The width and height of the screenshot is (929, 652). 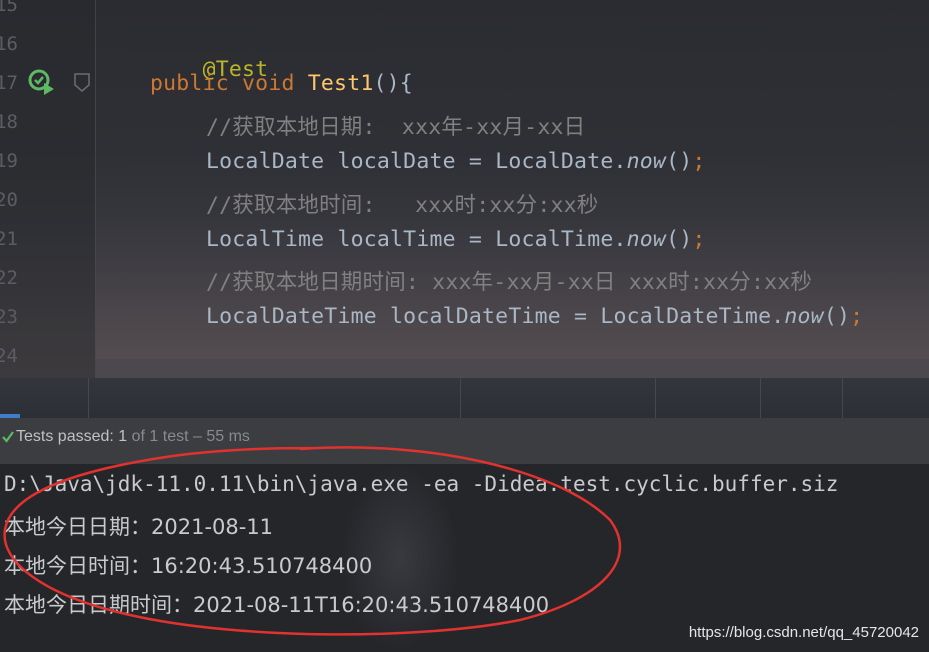 I want to click on method-name: Test1, so click(x=340, y=83).